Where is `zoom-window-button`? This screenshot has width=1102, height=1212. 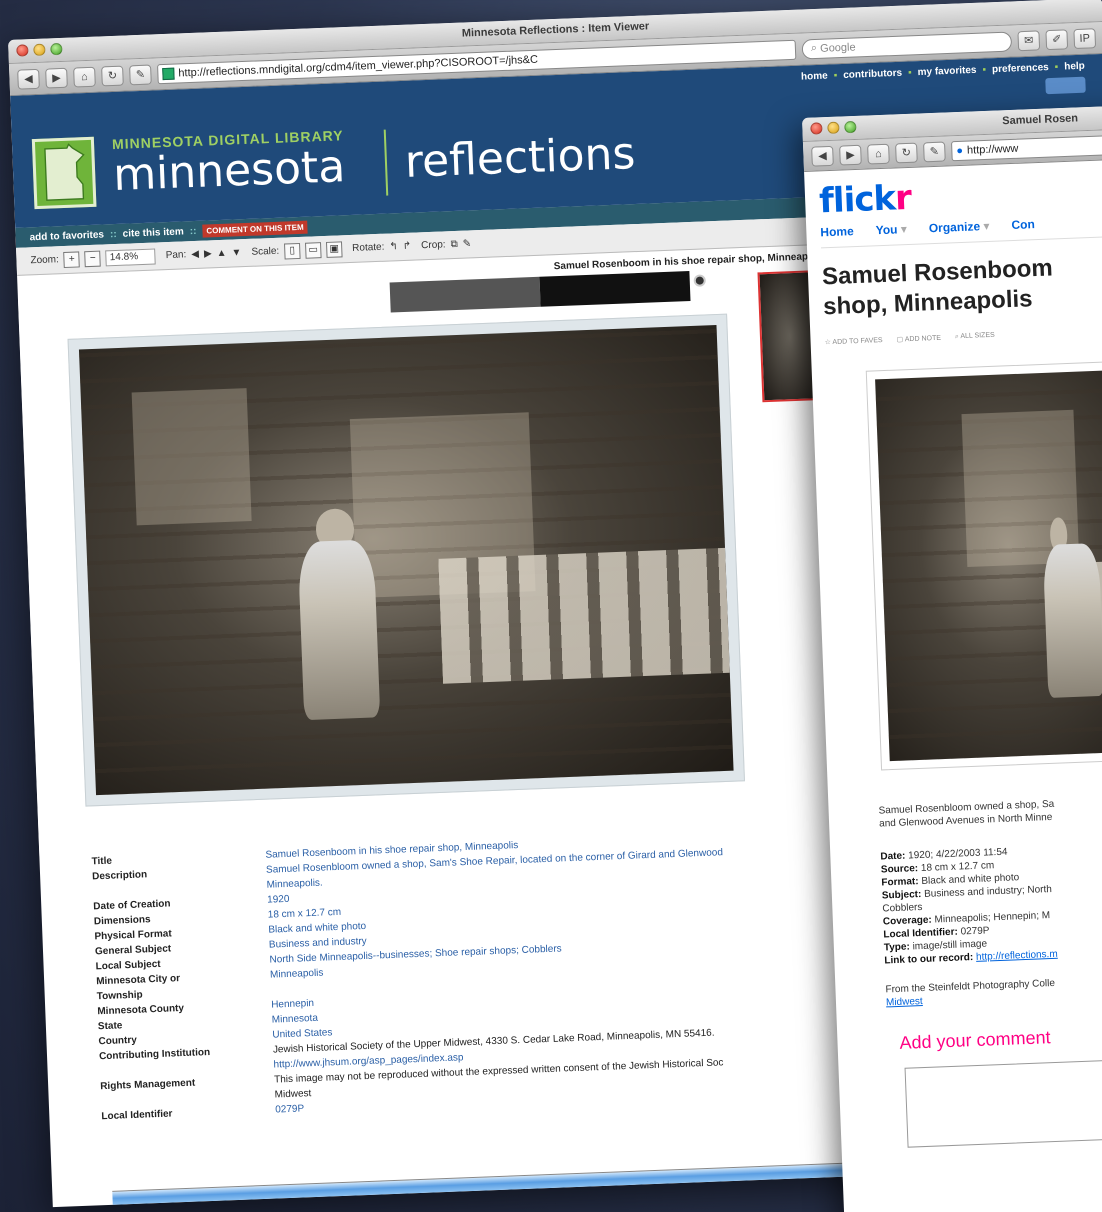
zoom-window-button is located at coordinates (850, 127).